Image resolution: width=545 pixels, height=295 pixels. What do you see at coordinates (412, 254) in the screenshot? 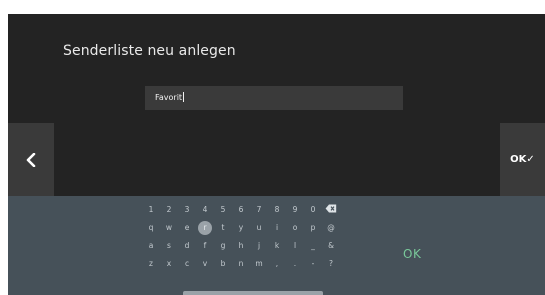
I see `keyboard-ok-button: OK` at bounding box center [412, 254].